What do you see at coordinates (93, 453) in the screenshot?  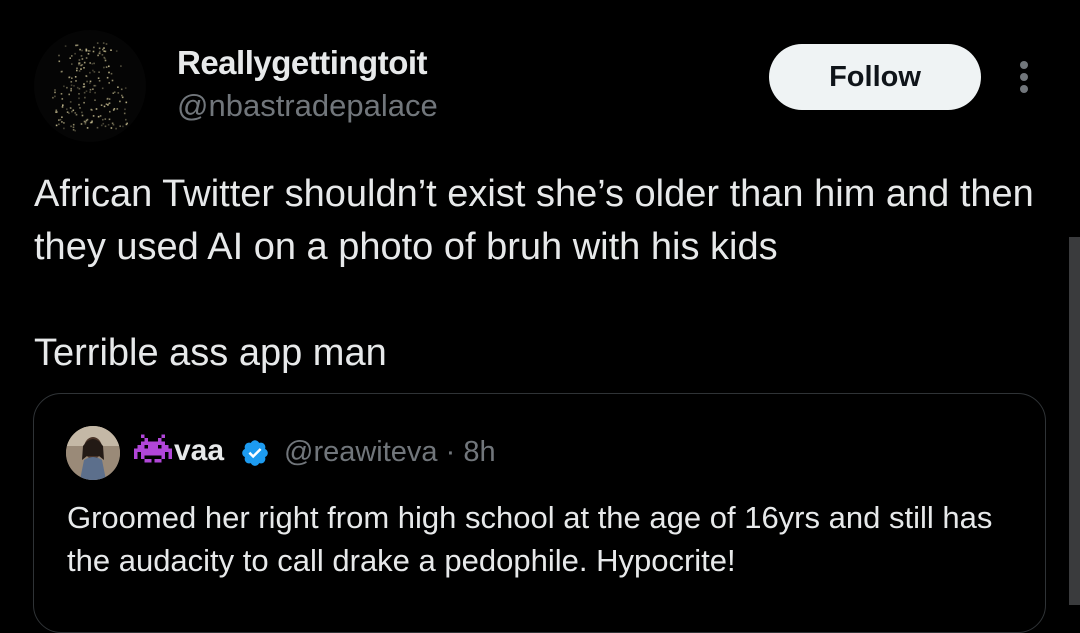 I see `quoted-author-avatar` at bounding box center [93, 453].